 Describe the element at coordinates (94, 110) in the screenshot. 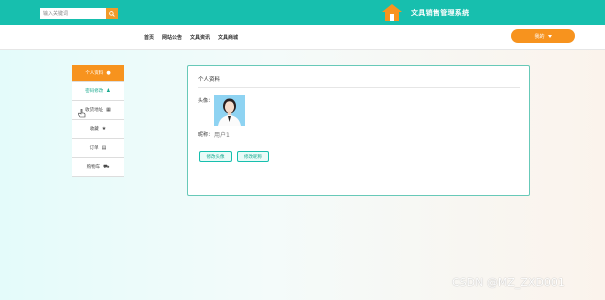

I see `sidebar-item-label: 收货地址` at that location.